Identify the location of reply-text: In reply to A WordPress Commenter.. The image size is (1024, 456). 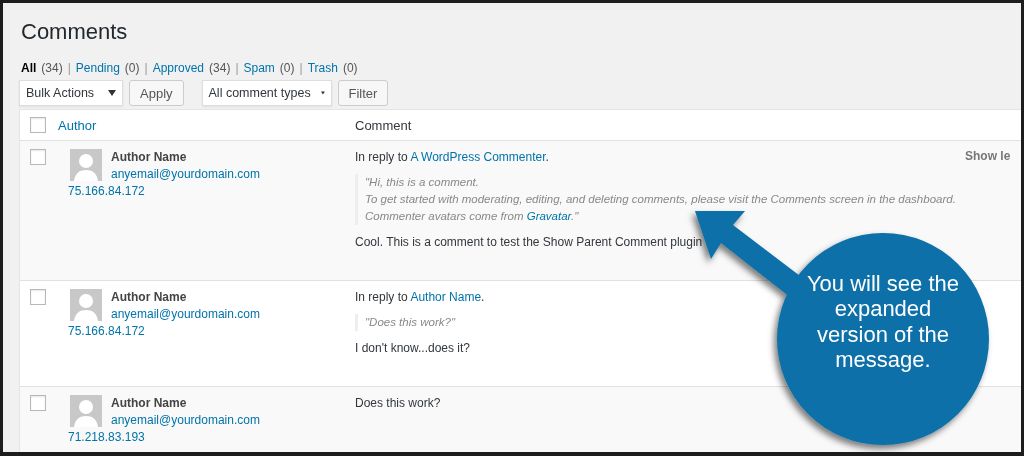
(452, 157).